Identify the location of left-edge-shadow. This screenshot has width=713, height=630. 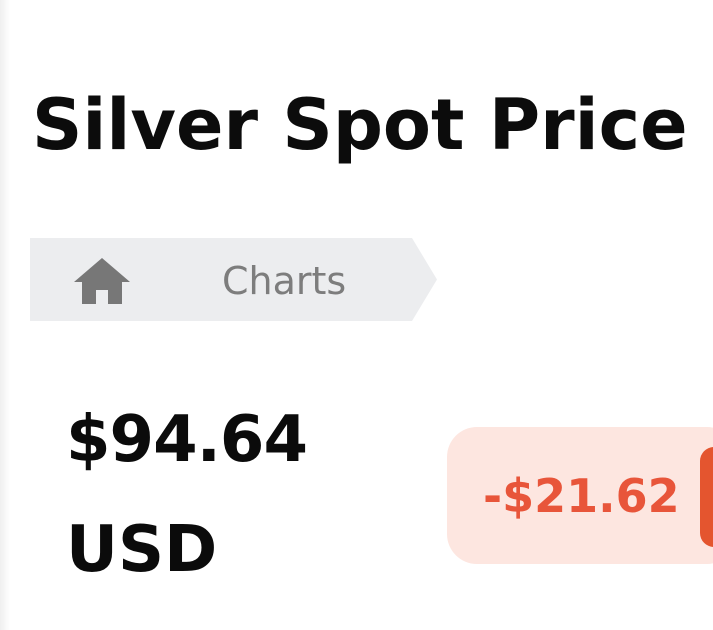
(5, 315).